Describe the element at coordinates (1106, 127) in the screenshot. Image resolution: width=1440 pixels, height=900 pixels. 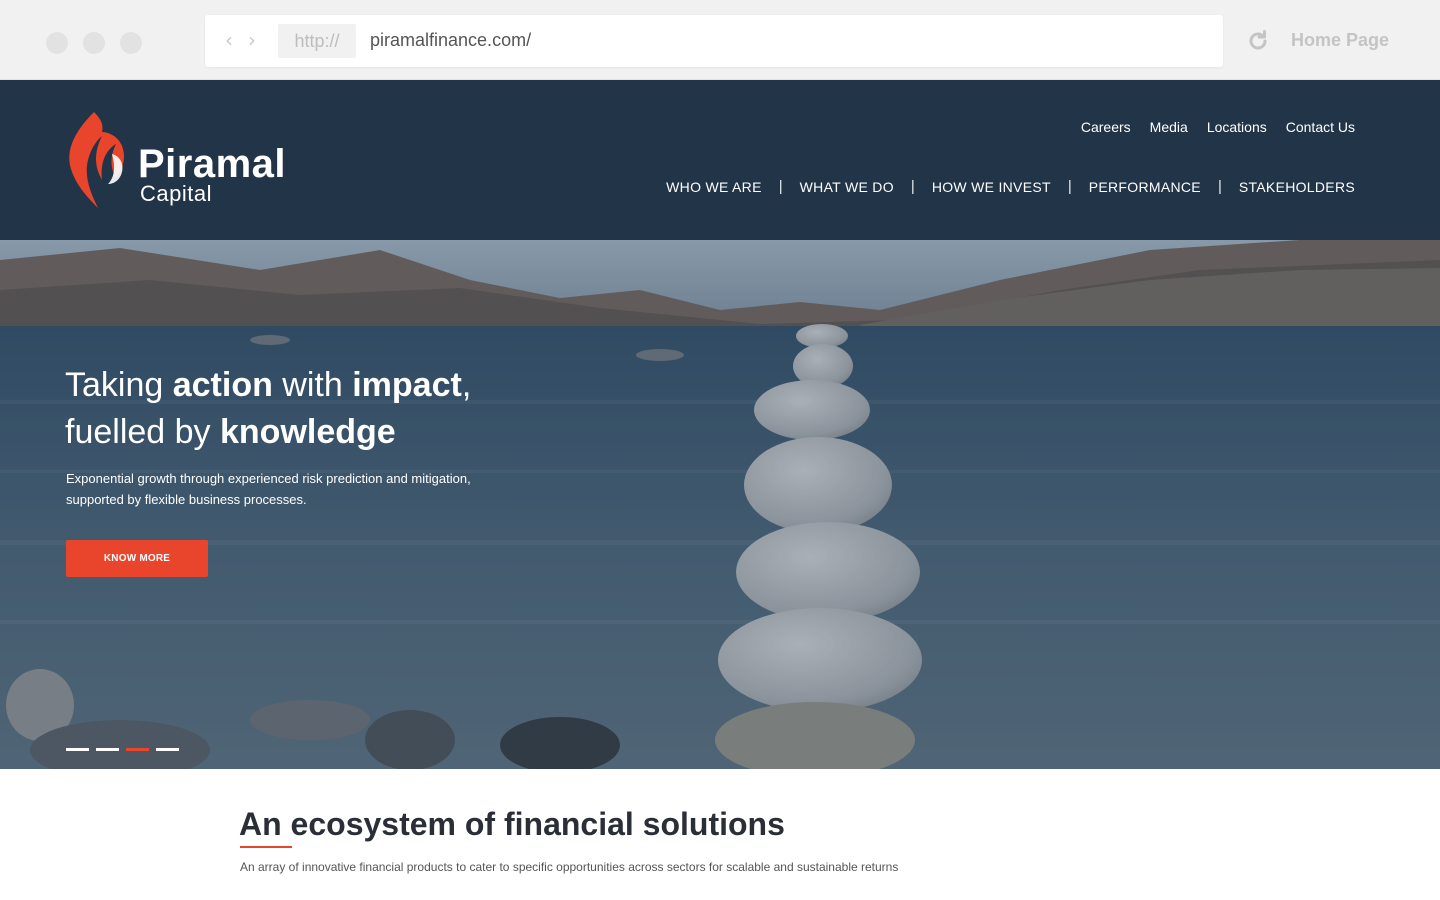
I see `util-nav-careers: Careers` at that location.